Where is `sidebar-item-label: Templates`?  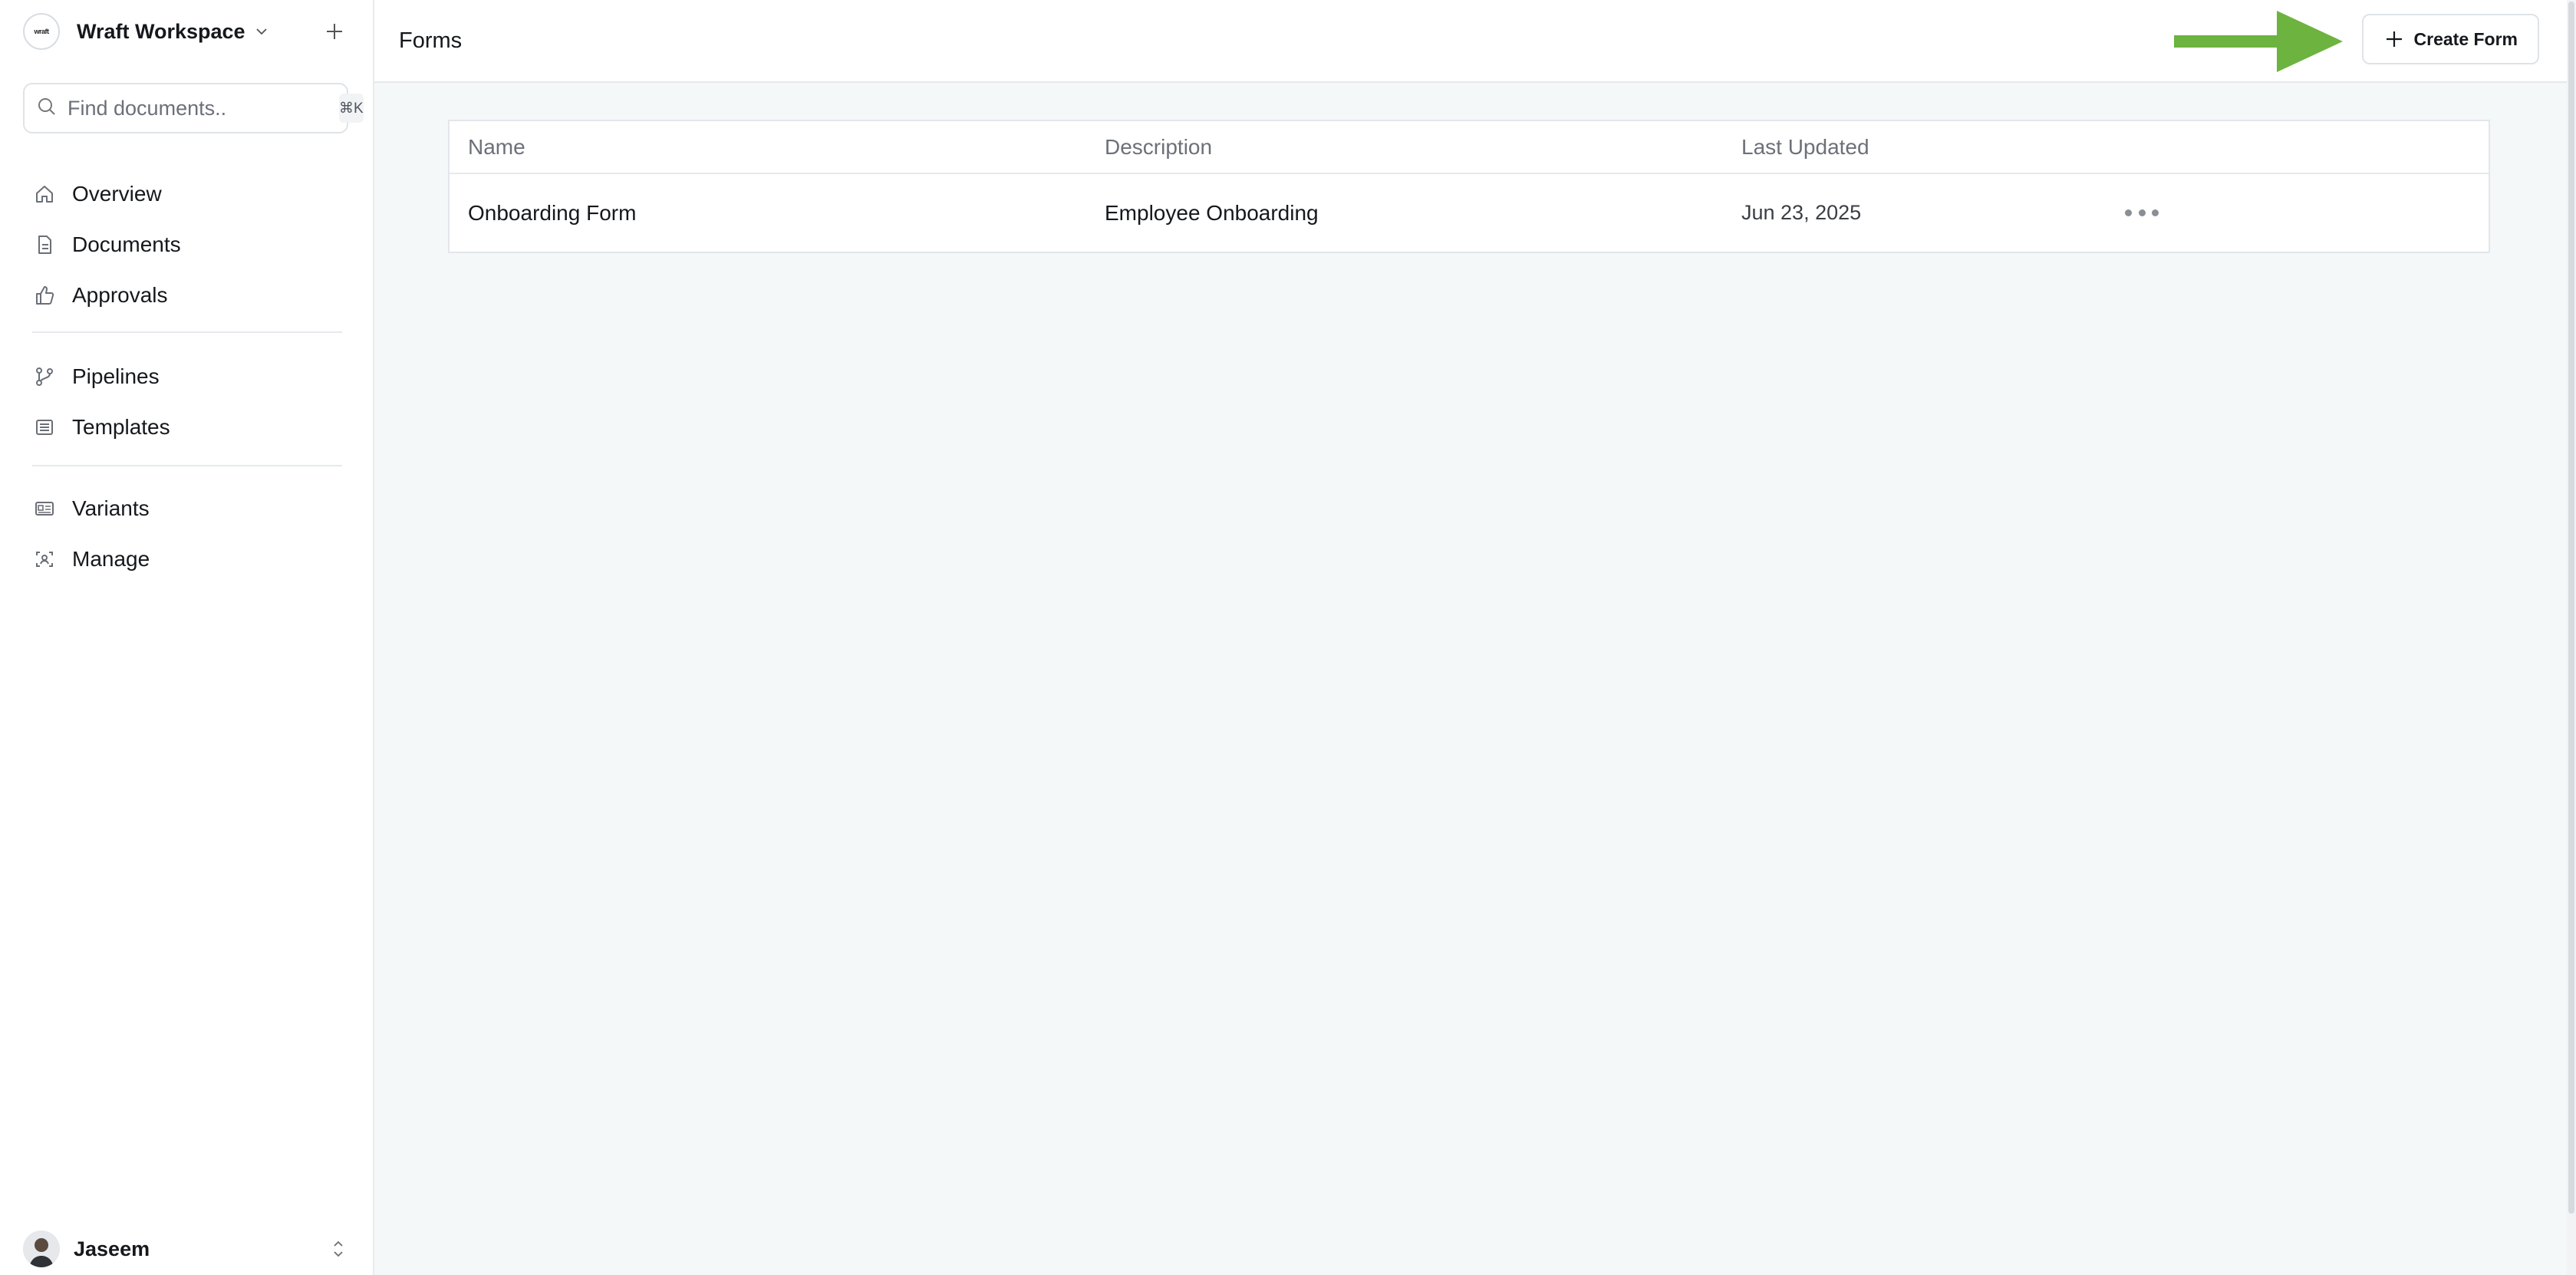 sidebar-item-label: Templates is located at coordinates (121, 427).